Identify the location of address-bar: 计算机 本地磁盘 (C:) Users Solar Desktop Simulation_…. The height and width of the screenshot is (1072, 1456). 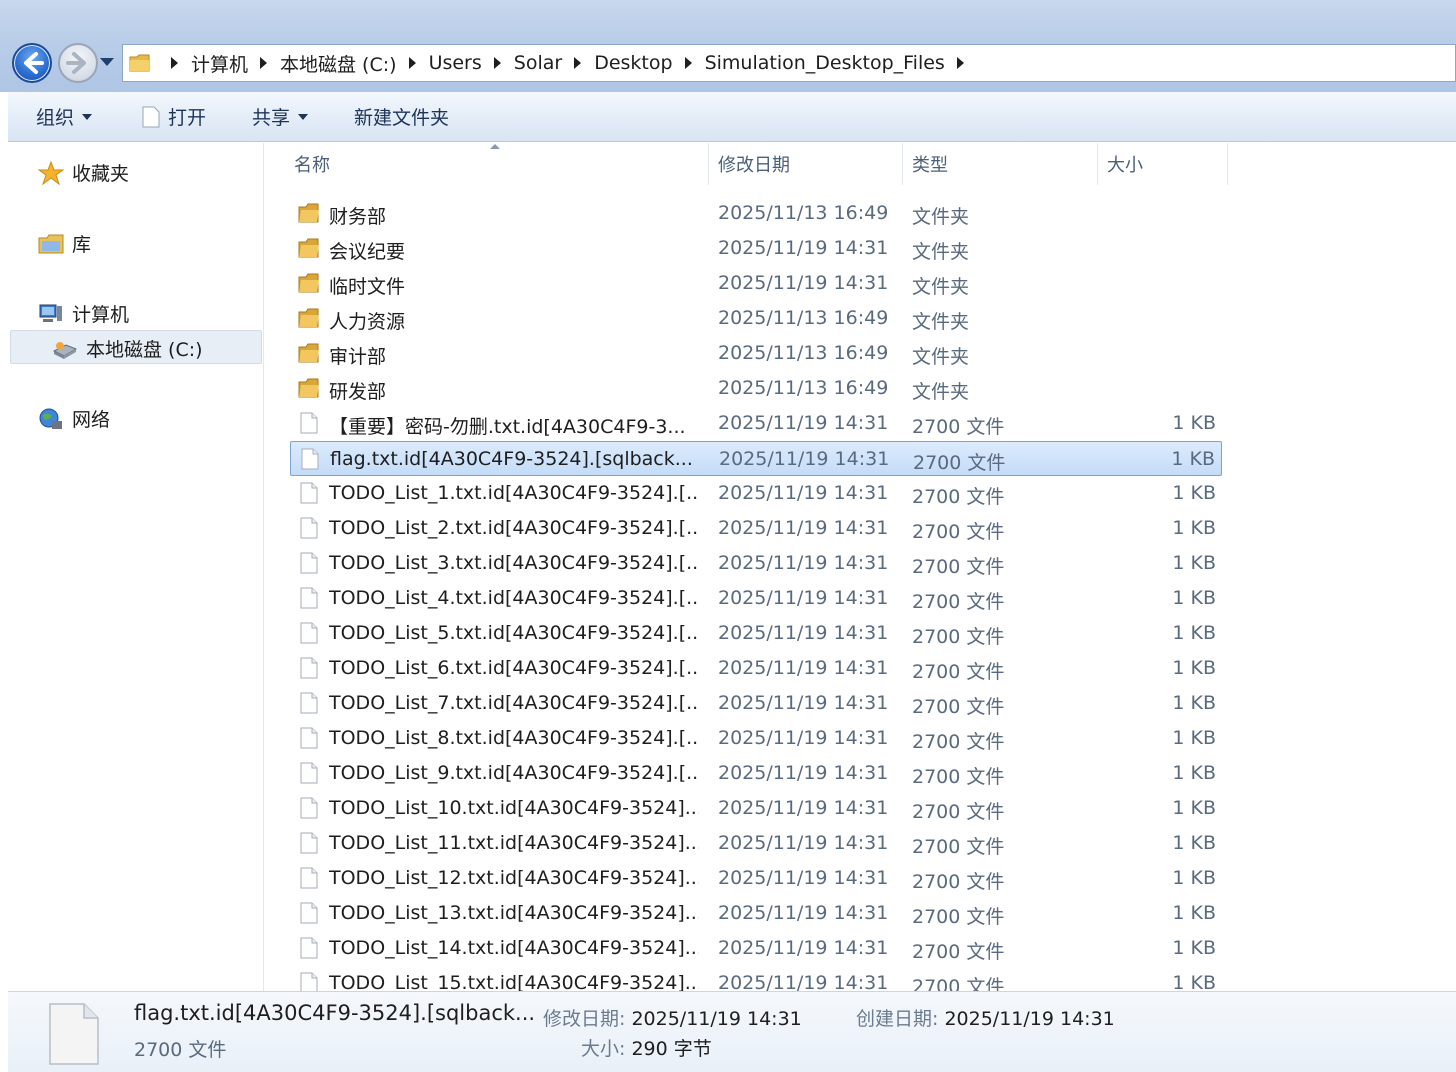
(789, 63).